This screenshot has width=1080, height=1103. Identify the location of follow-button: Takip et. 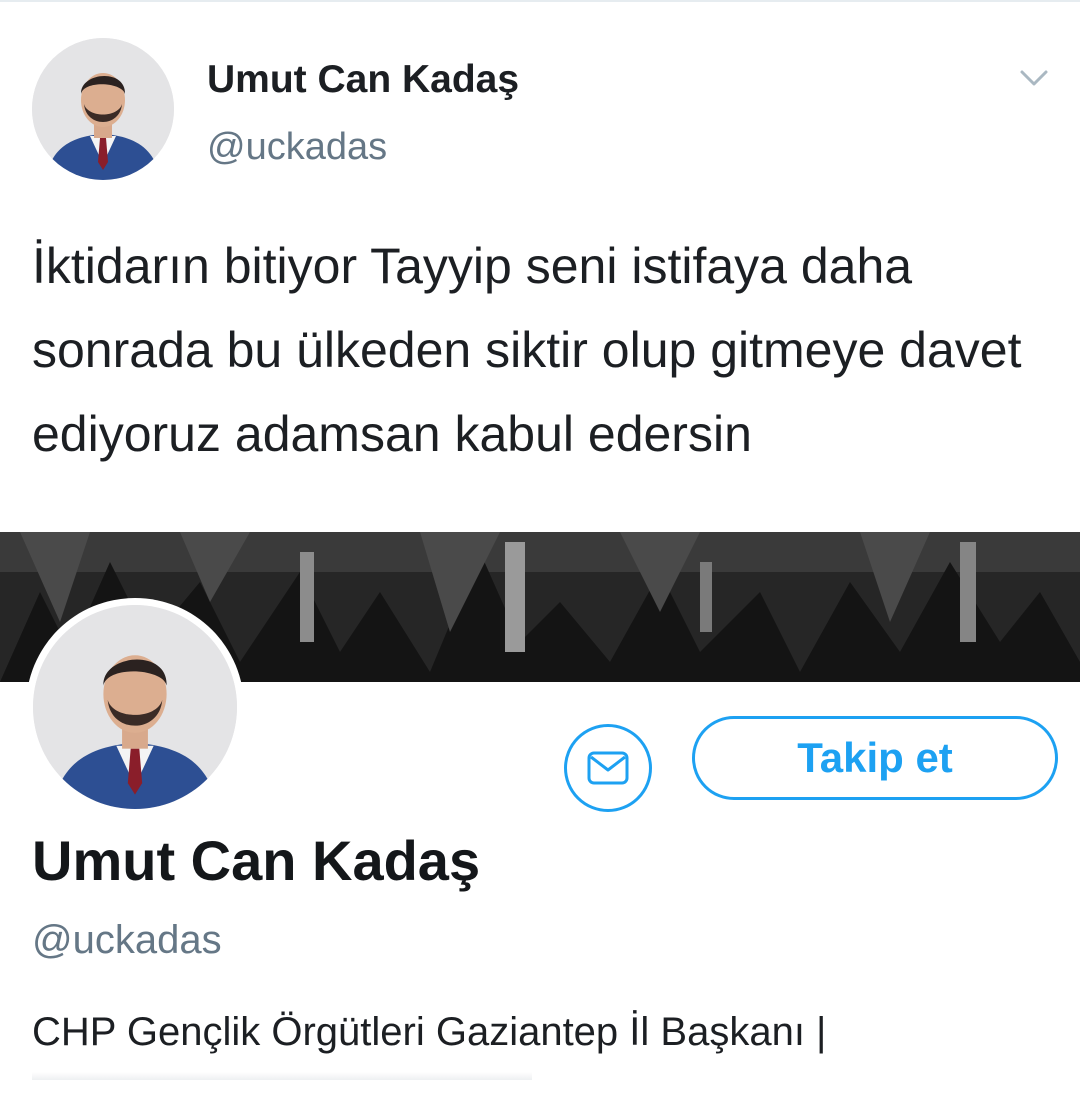
(875, 758).